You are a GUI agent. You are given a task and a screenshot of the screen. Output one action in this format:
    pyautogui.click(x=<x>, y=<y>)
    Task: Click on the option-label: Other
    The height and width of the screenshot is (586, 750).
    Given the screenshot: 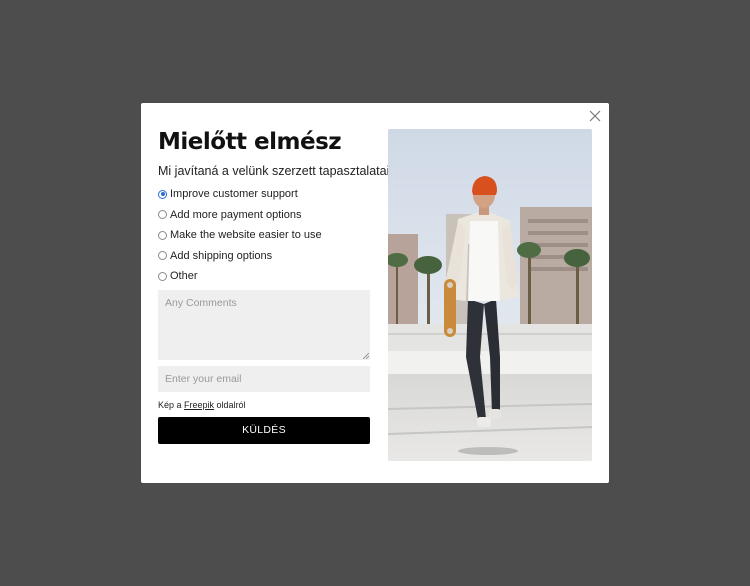 What is the action you would take?
    pyautogui.click(x=184, y=276)
    